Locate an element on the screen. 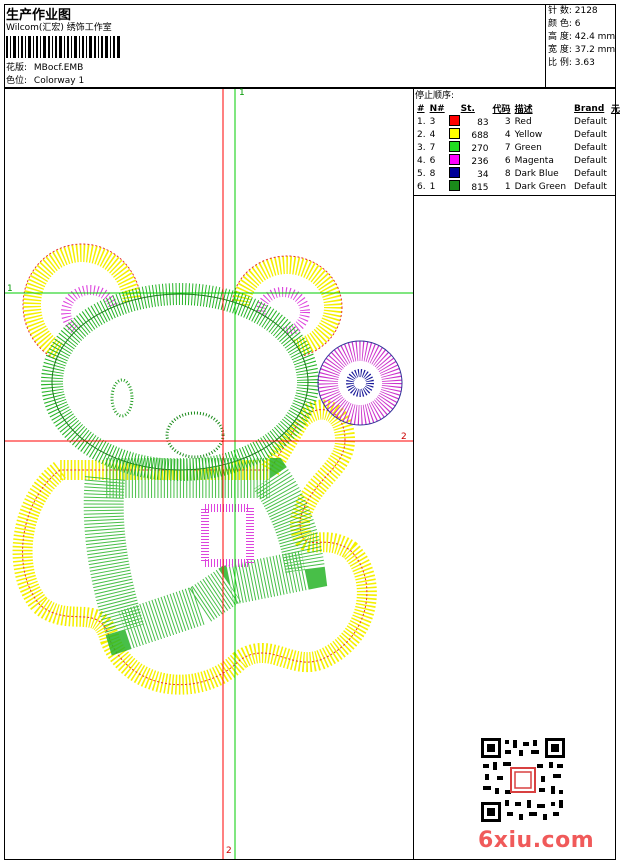 This screenshot has width=620, height=860. table-row: 2. 4 688 4 Yellow Default is located at coordinates (517, 134).